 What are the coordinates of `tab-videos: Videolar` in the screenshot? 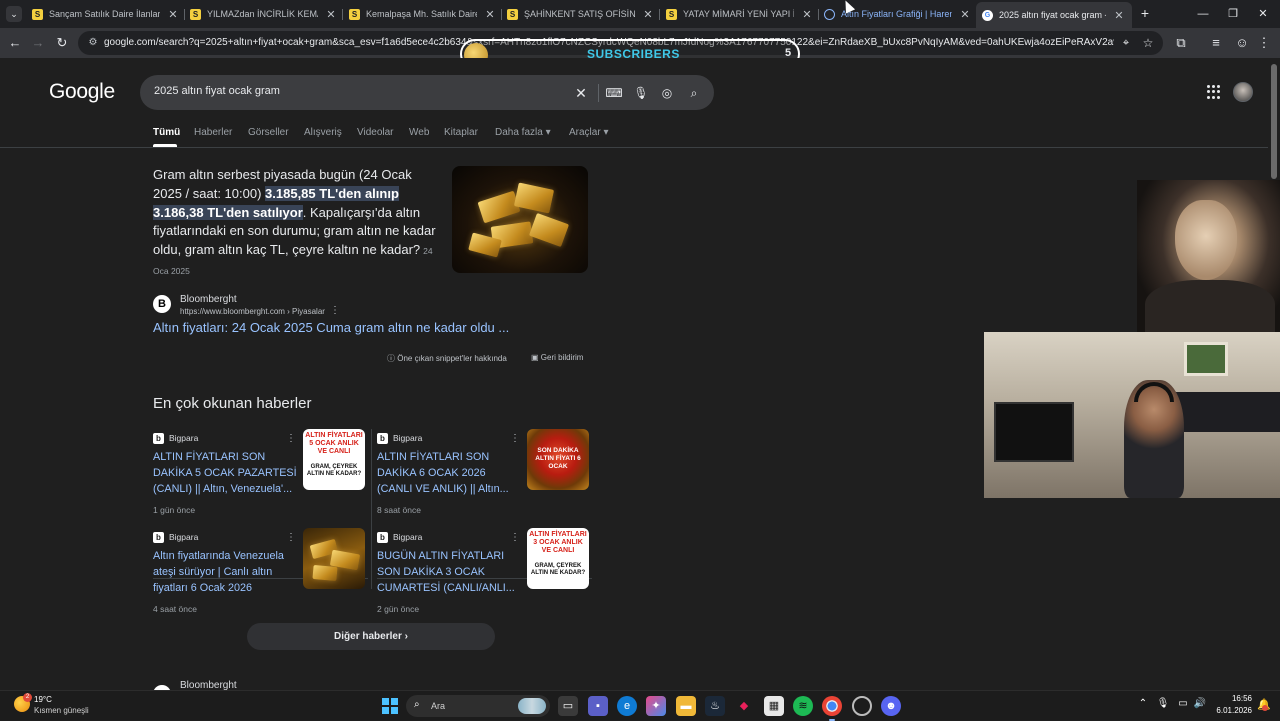 It's located at (375, 132).